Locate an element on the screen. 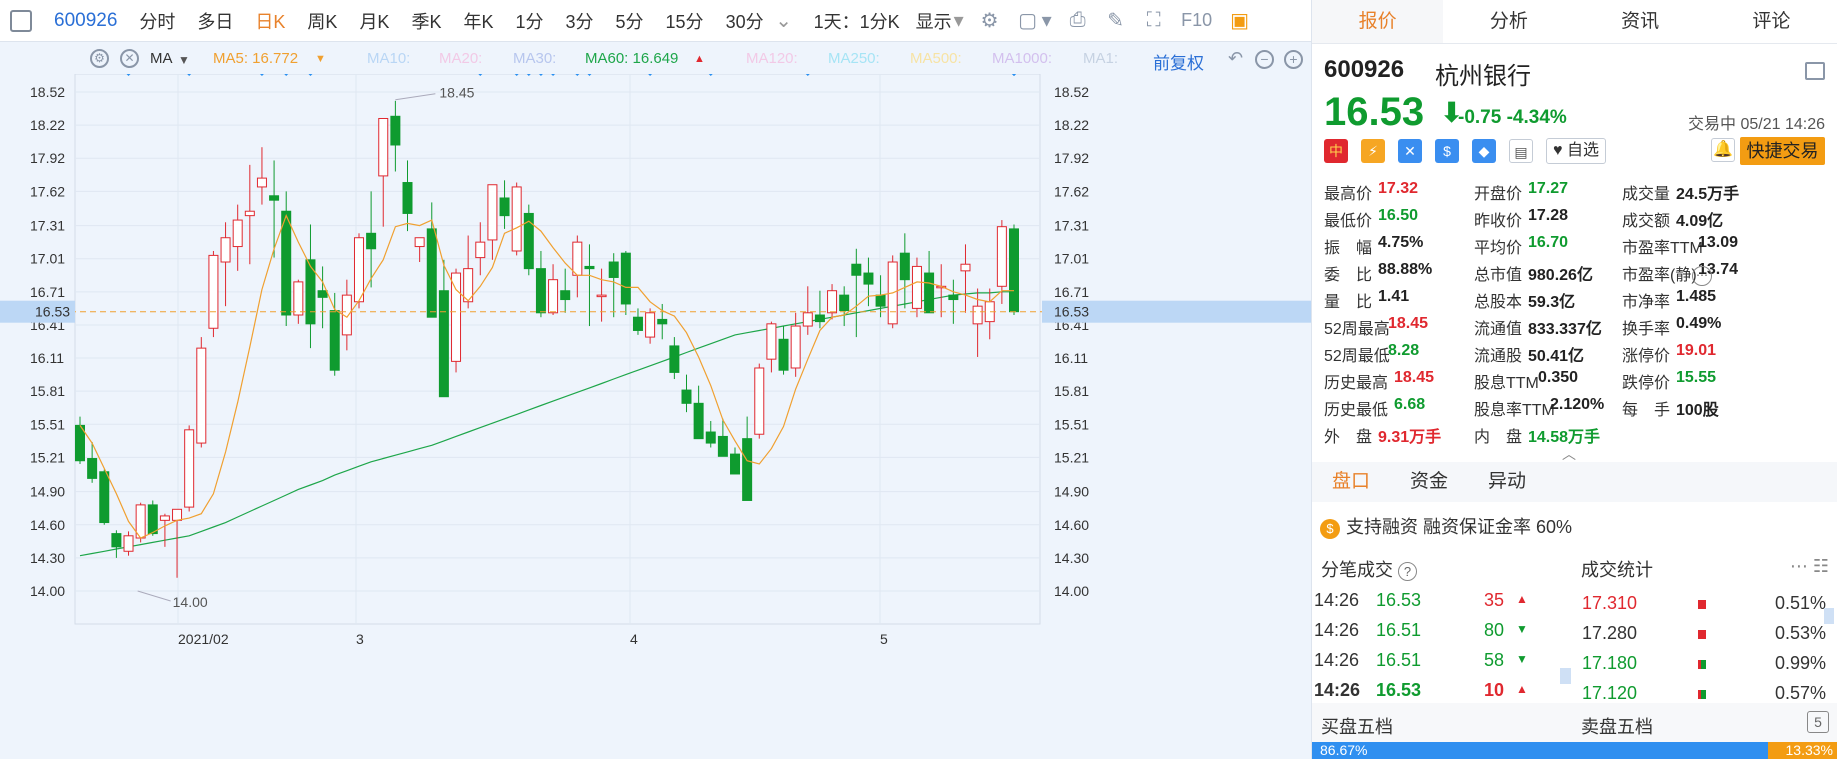  caret-down-icon-2: ▾ is located at coordinates (1047, 20).